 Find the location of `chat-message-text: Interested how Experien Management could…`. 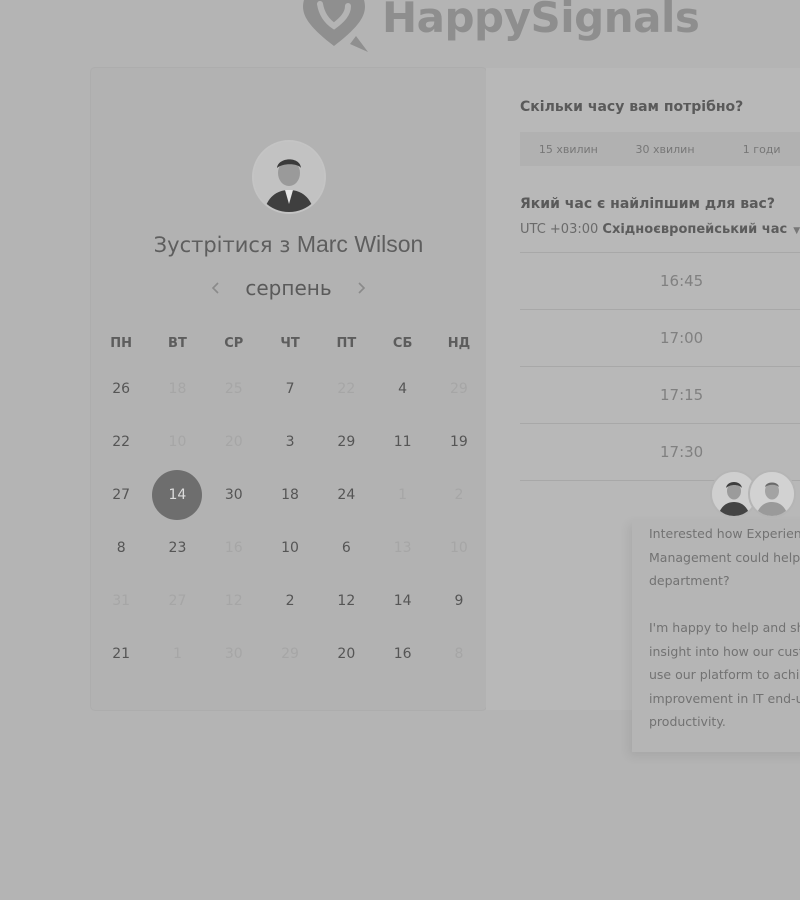

chat-message-text: Interested how Experien Management could… is located at coordinates (724, 639).